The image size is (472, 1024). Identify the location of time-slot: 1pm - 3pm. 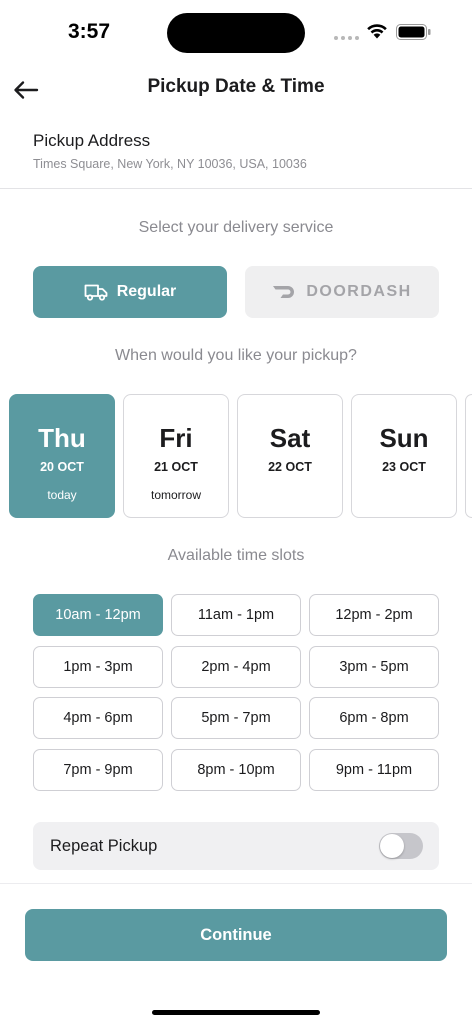
(98, 667).